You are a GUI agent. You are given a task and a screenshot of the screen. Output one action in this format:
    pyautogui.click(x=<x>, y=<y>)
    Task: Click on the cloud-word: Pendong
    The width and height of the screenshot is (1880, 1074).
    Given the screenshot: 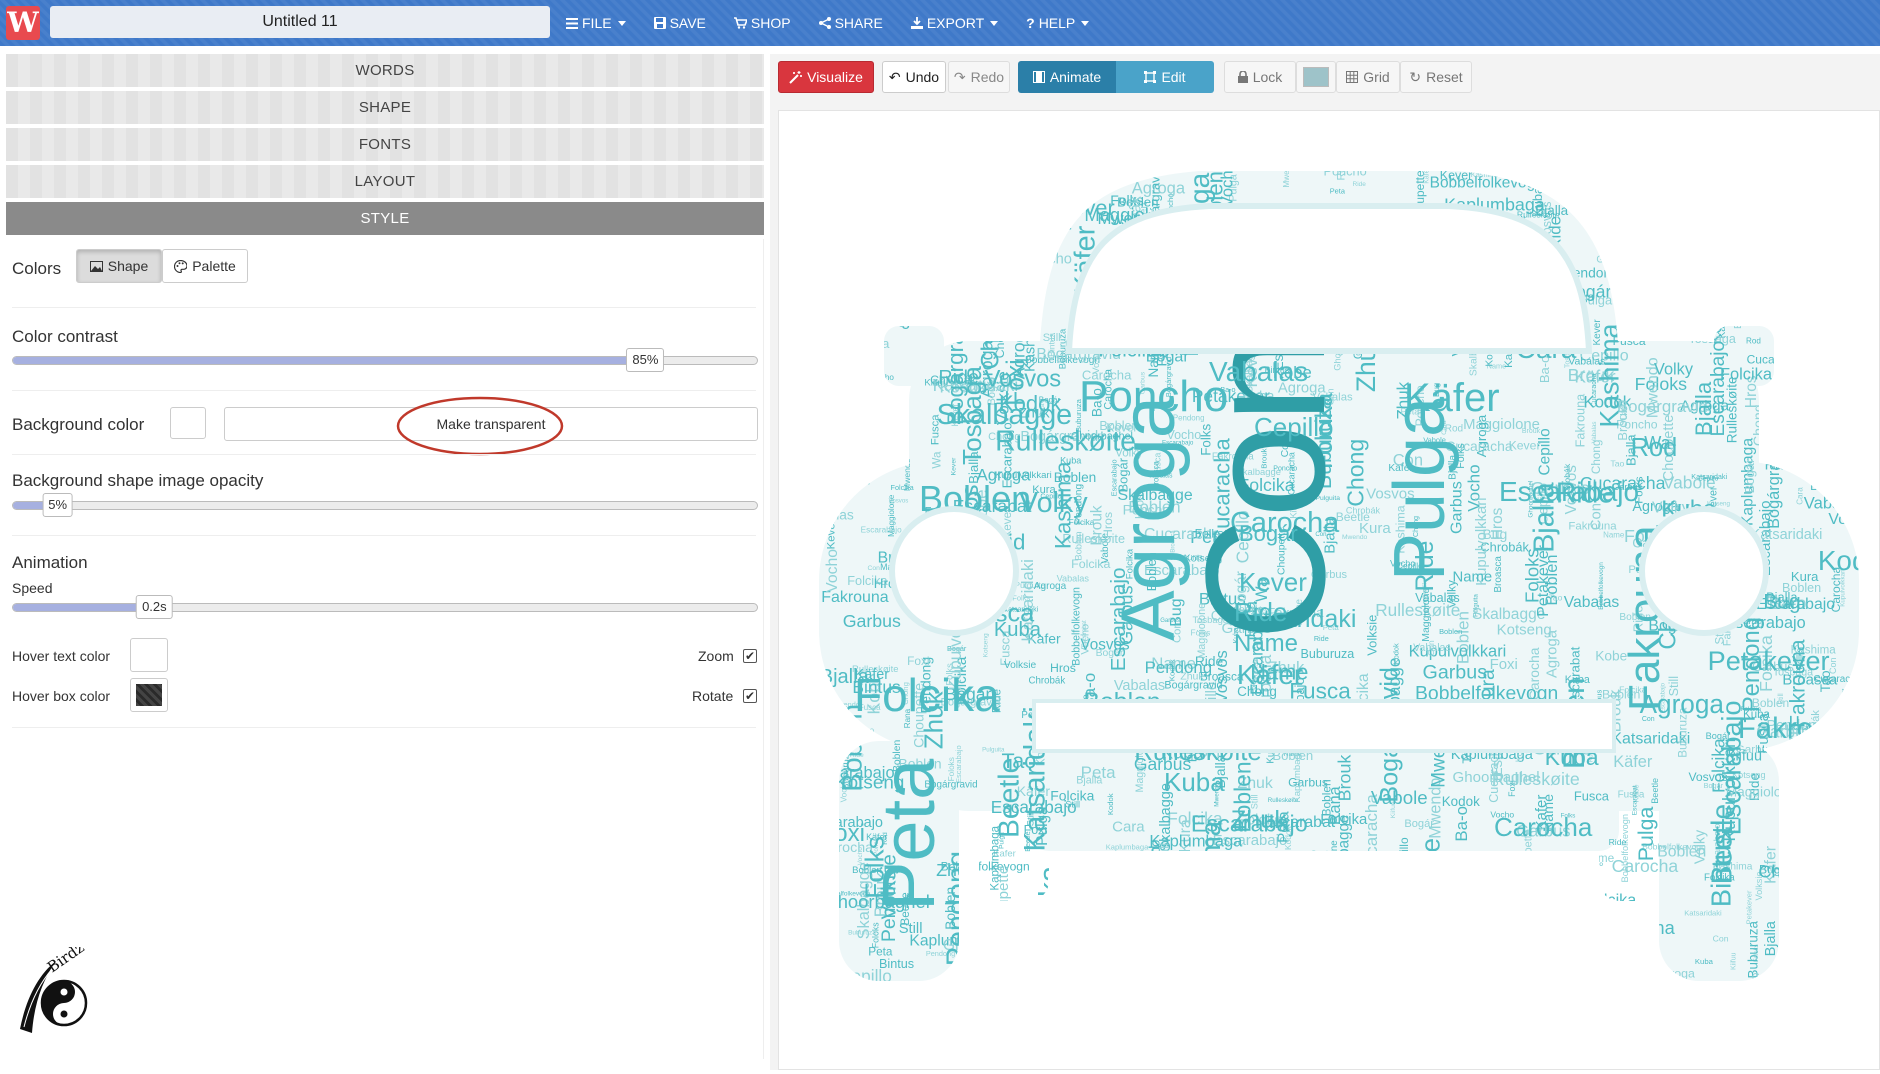 What is the action you would take?
    pyautogui.click(x=1751, y=664)
    